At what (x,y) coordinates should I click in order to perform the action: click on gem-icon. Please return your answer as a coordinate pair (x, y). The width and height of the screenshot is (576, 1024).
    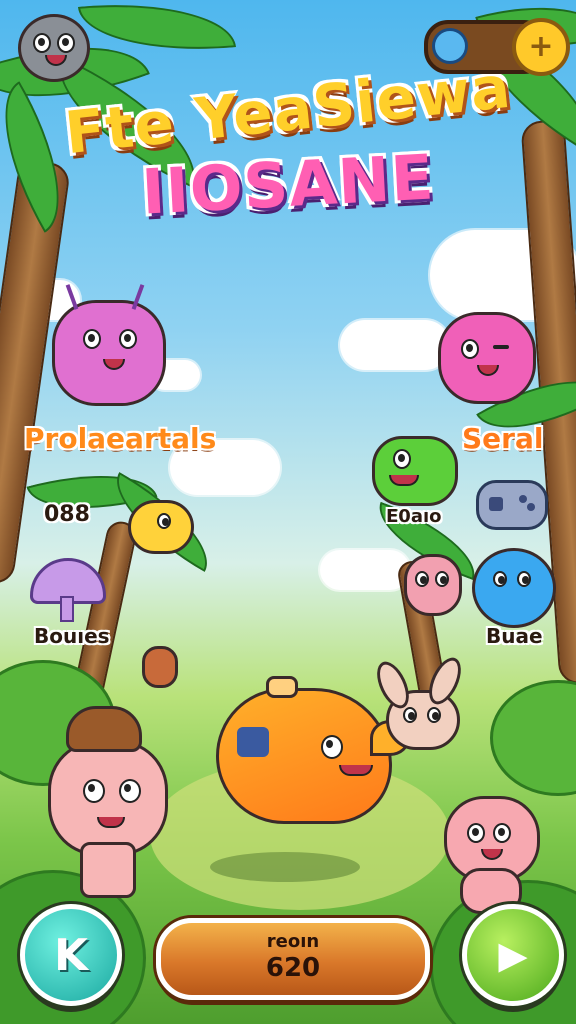
    Looking at the image, I should click on (450, 46).